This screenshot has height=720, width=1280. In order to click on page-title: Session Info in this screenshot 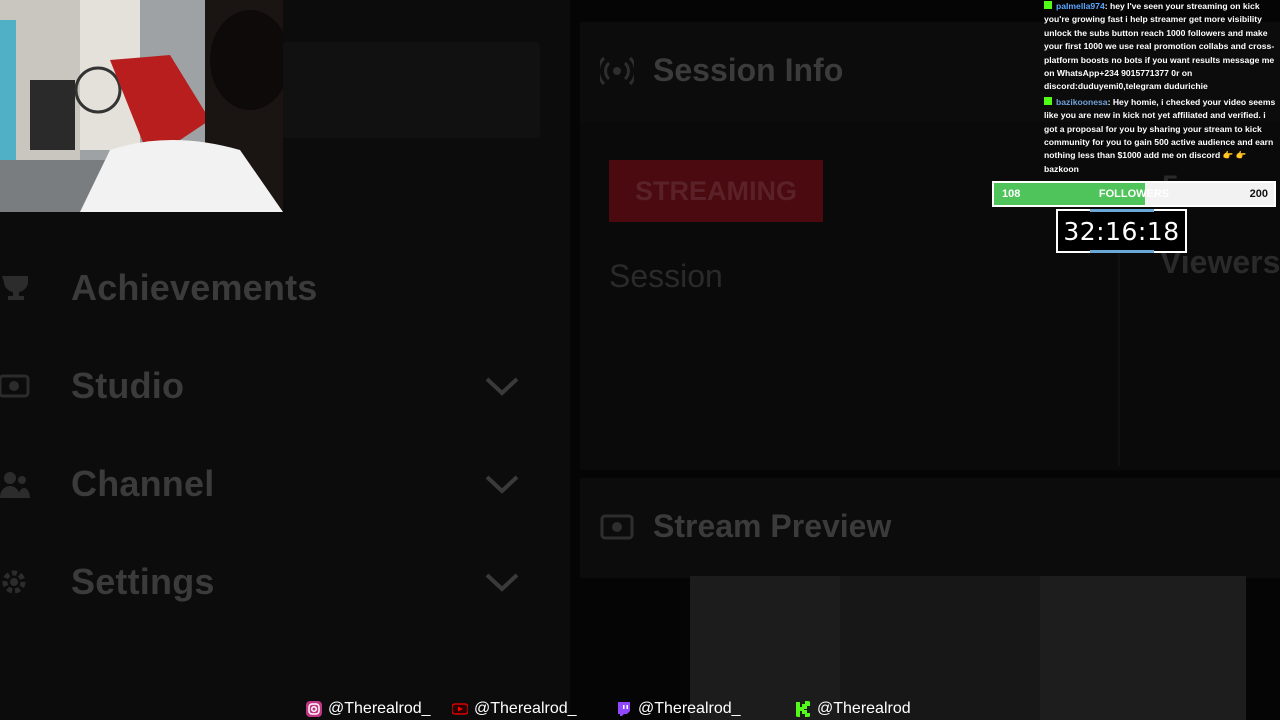, I will do `click(748, 70)`.